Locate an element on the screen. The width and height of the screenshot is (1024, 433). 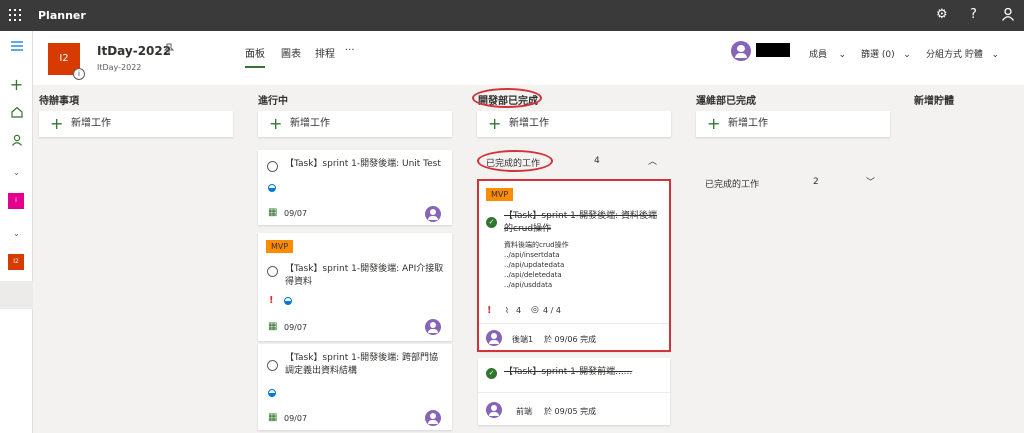
members-menu: 成員 ⌄ is located at coordinates (827, 53).